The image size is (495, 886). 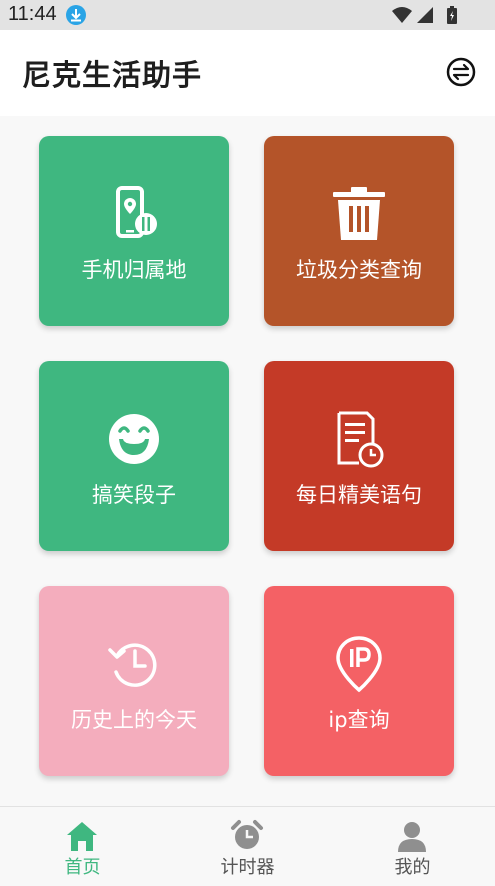 I want to click on status-bar: 11:44, so click(x=247, y=15).